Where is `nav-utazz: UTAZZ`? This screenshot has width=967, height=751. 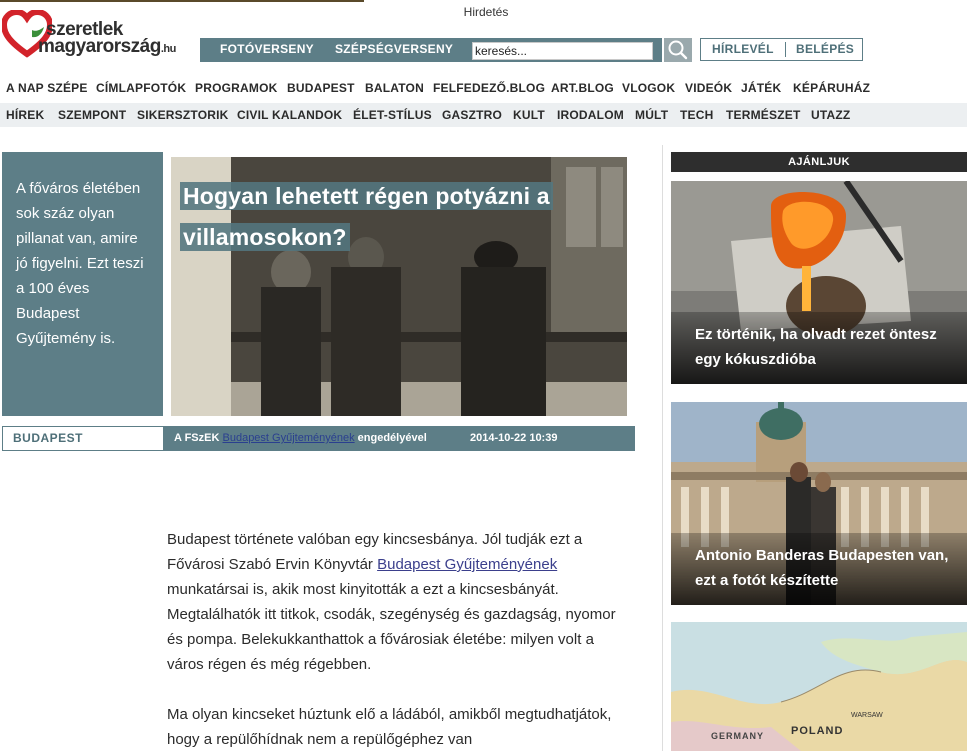 nav-utazz: UTAZZ is located at coordinates (830, 115).